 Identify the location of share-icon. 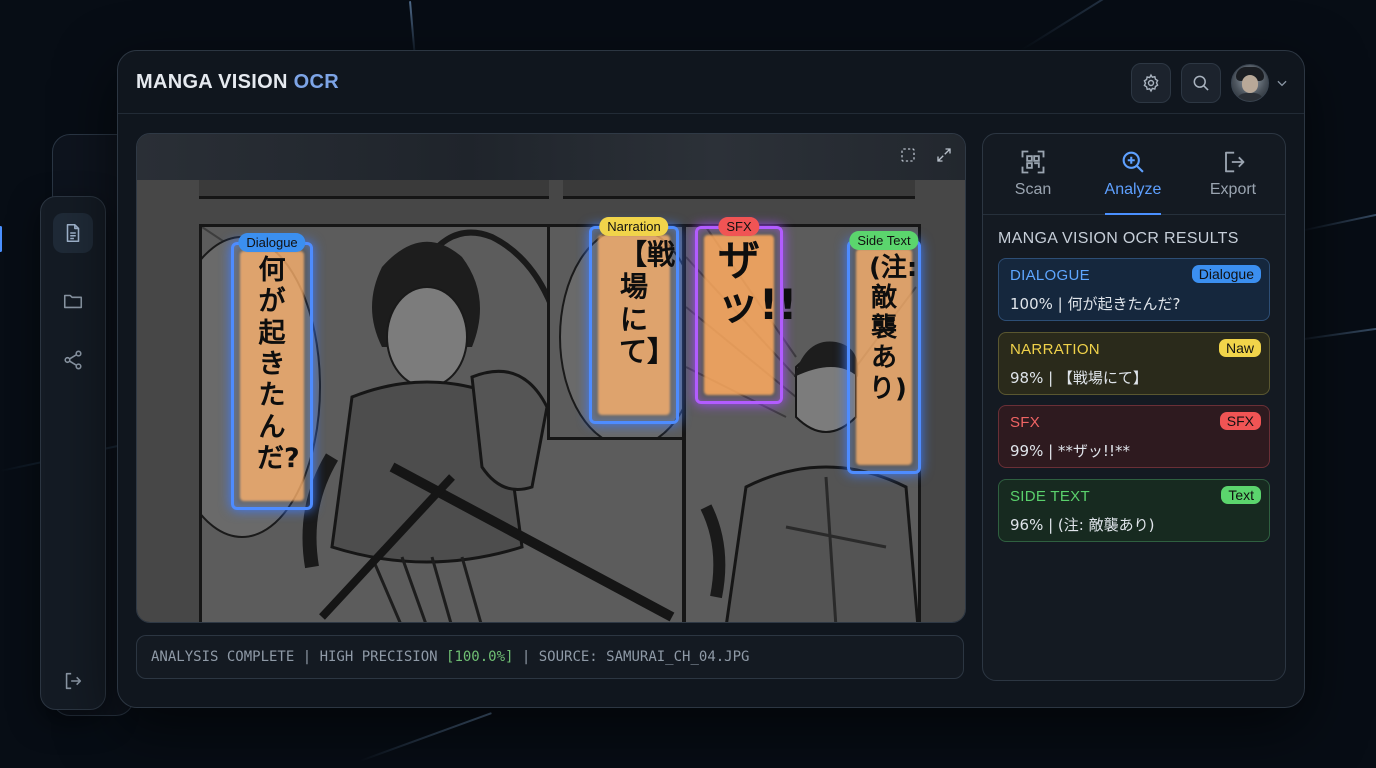
(73, 360).